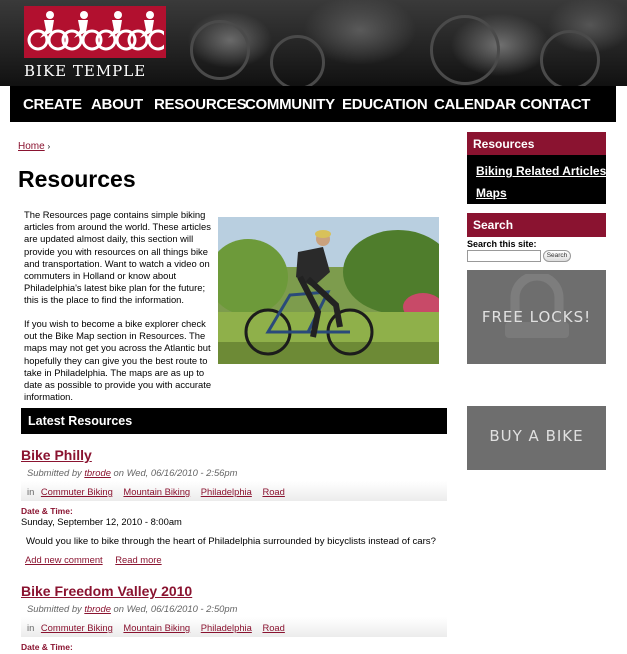 The image size is (627, 654). What do you see at coordinates (175, 608) in the screenshot?
I see `submitted-date: on Wed, 06/16/2010 - 2:50pm` at bounding box center [175, 608].